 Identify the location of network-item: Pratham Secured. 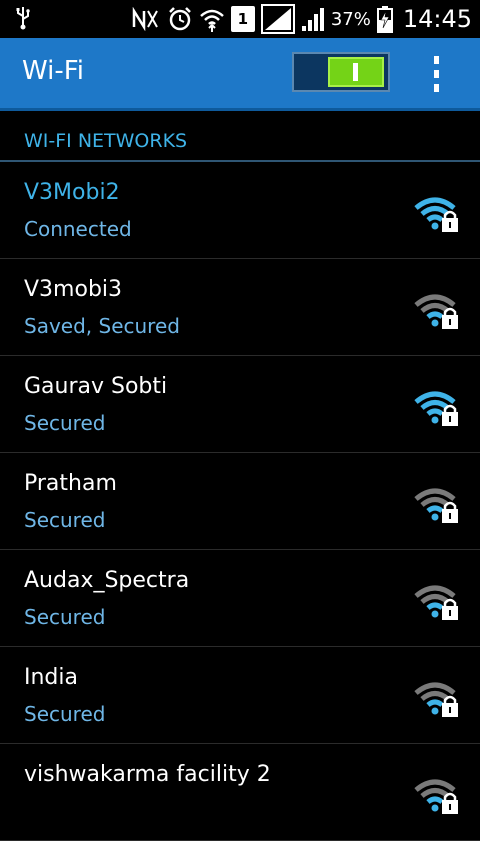
(240, 501).